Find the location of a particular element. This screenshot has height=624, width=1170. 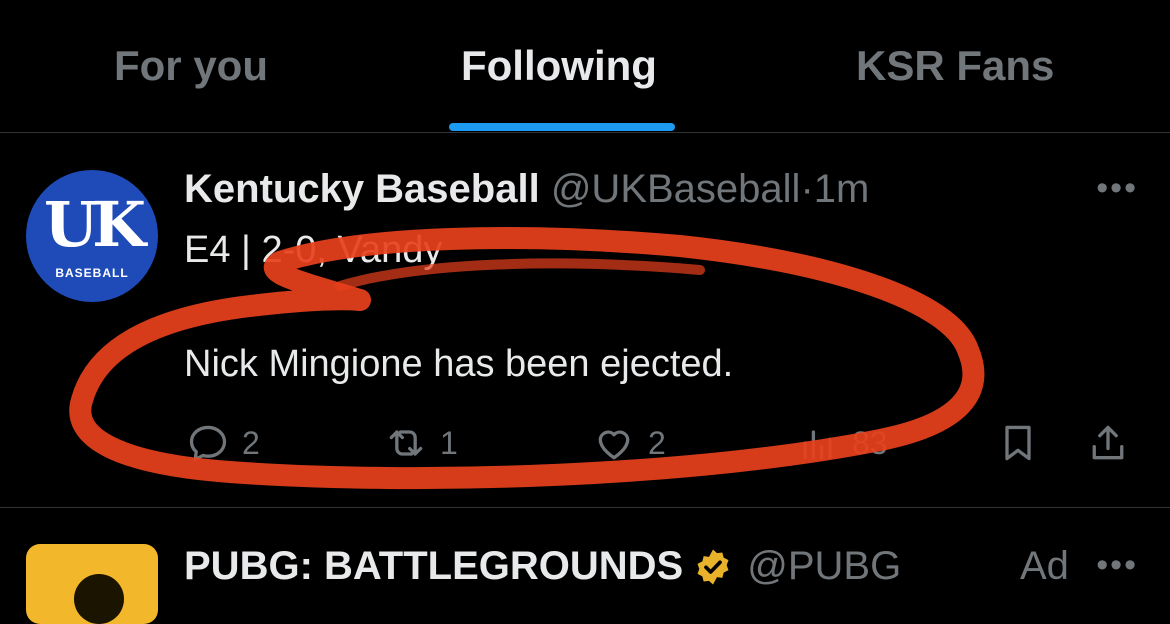

avatar is located at coordinates (92, 584).